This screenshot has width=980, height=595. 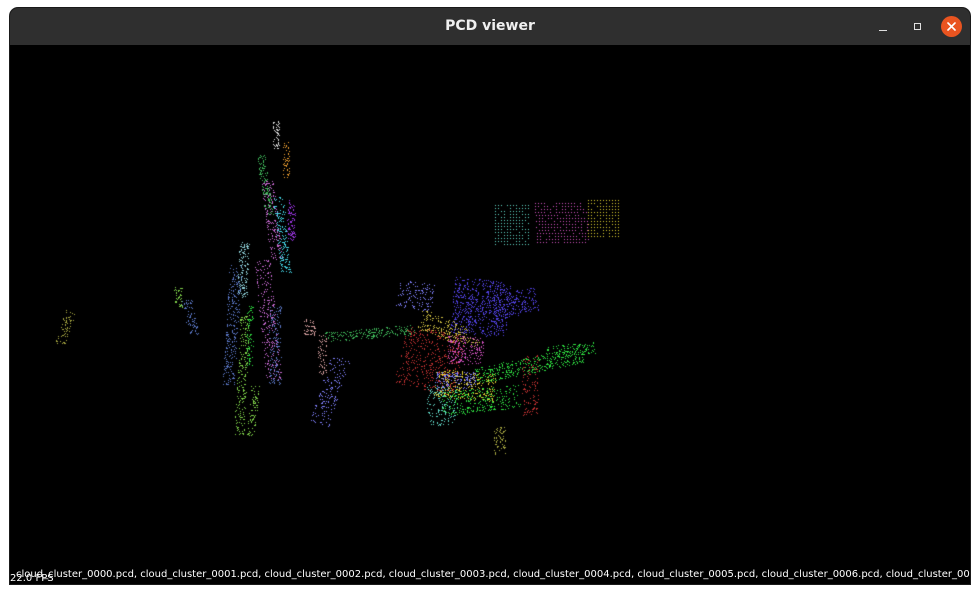 I want to click on close-button, so click(x=951, y=26).